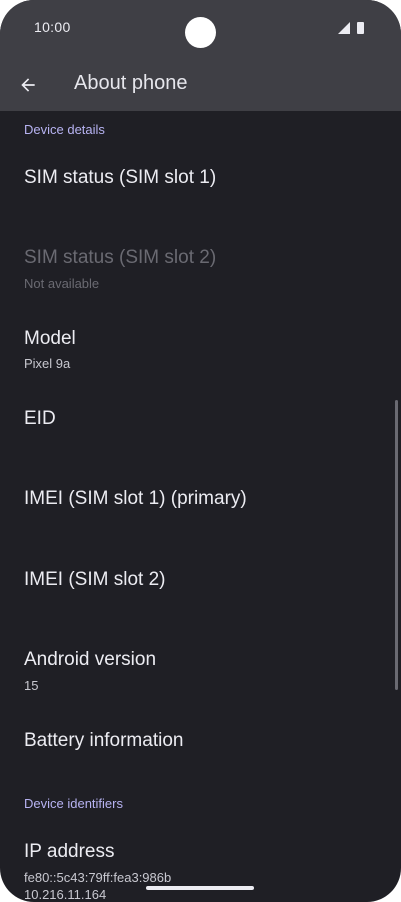  What do you see at coordinates (65, 894) in the screenshot?
I see `row-summary-line-2: 10.216.11.164` at bounding box center [65, 894].